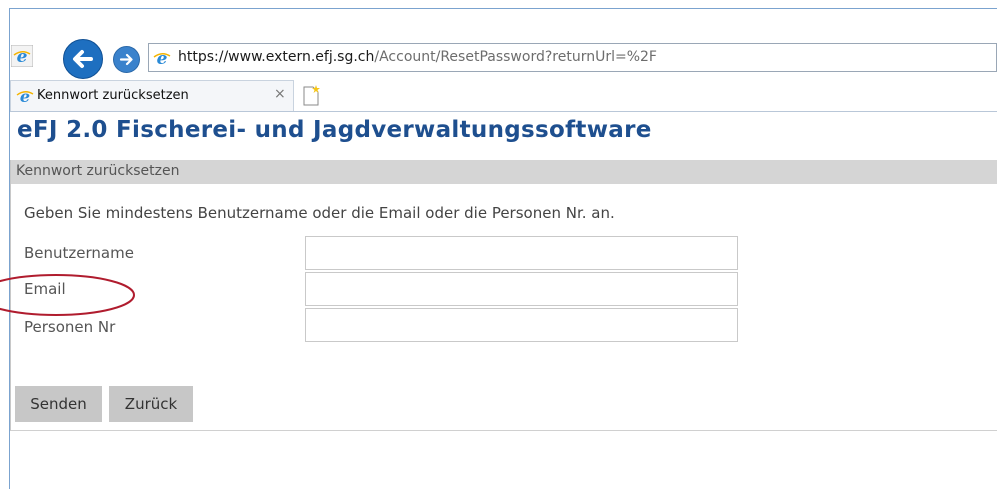 Image resolution: width=997 pixels, height=489 pixels. What do you see at coordinates (504, 172) in the screenshot?
I see `panel-header: Kennwort zurücksetzen` at bounding box center [504, 172].